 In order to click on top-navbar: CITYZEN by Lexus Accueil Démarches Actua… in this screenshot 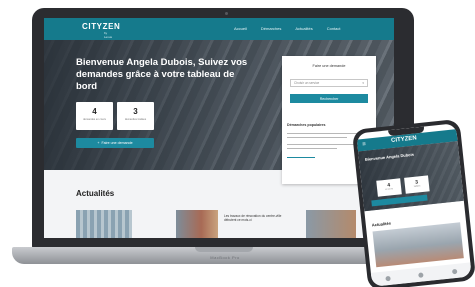, I will do `click(219, 29)`.